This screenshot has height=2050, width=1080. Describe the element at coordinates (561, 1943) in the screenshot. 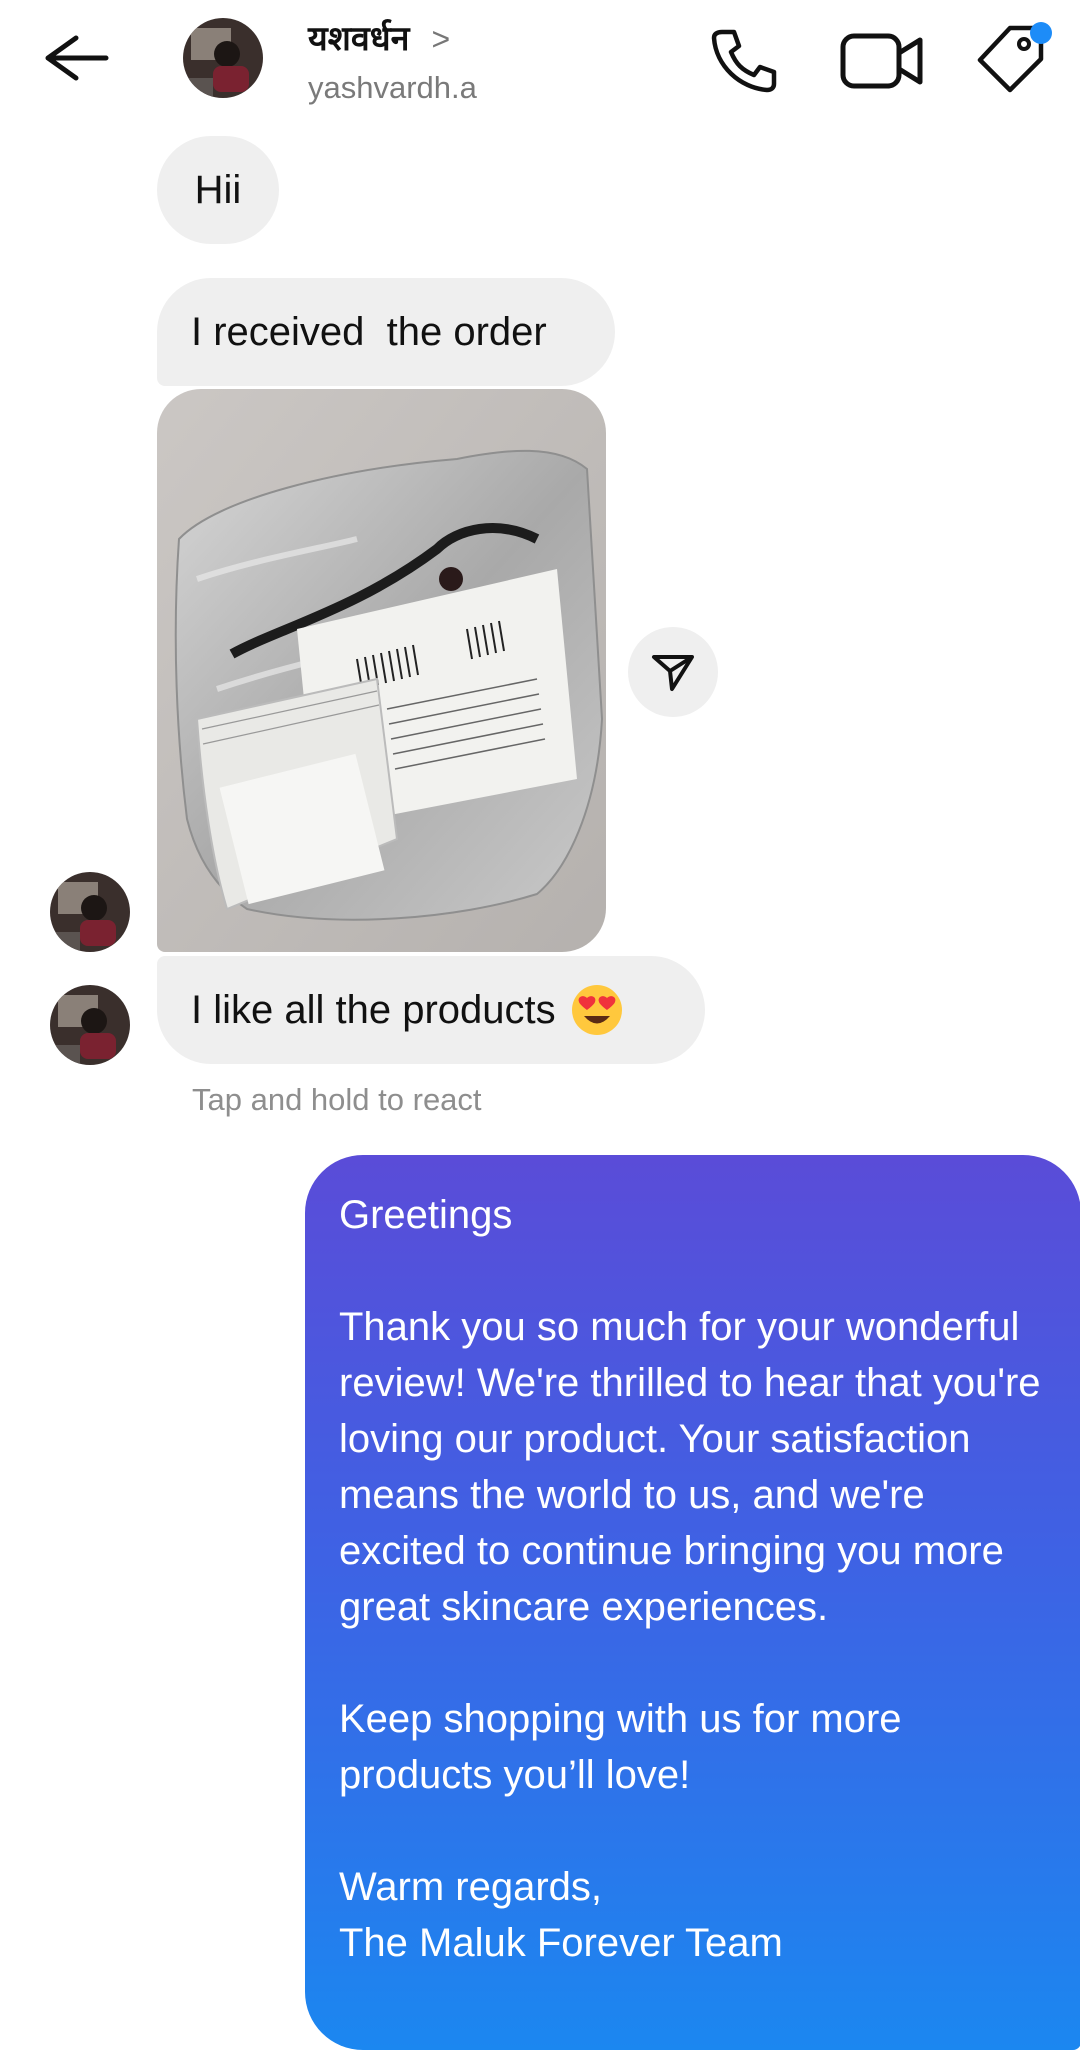

I see `reply-team: The Maluk Forever Team` at that location.